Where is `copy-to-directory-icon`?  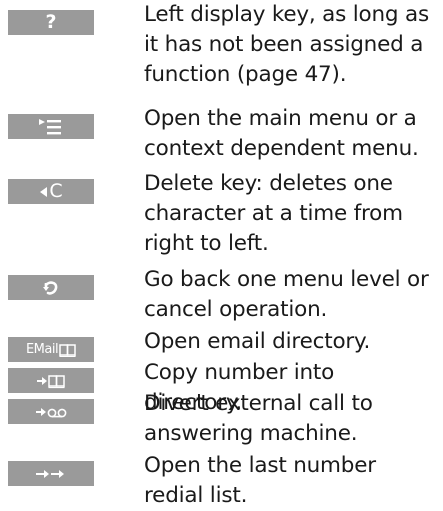
copy-to-directory-icon is located at coordinates (51, 381).